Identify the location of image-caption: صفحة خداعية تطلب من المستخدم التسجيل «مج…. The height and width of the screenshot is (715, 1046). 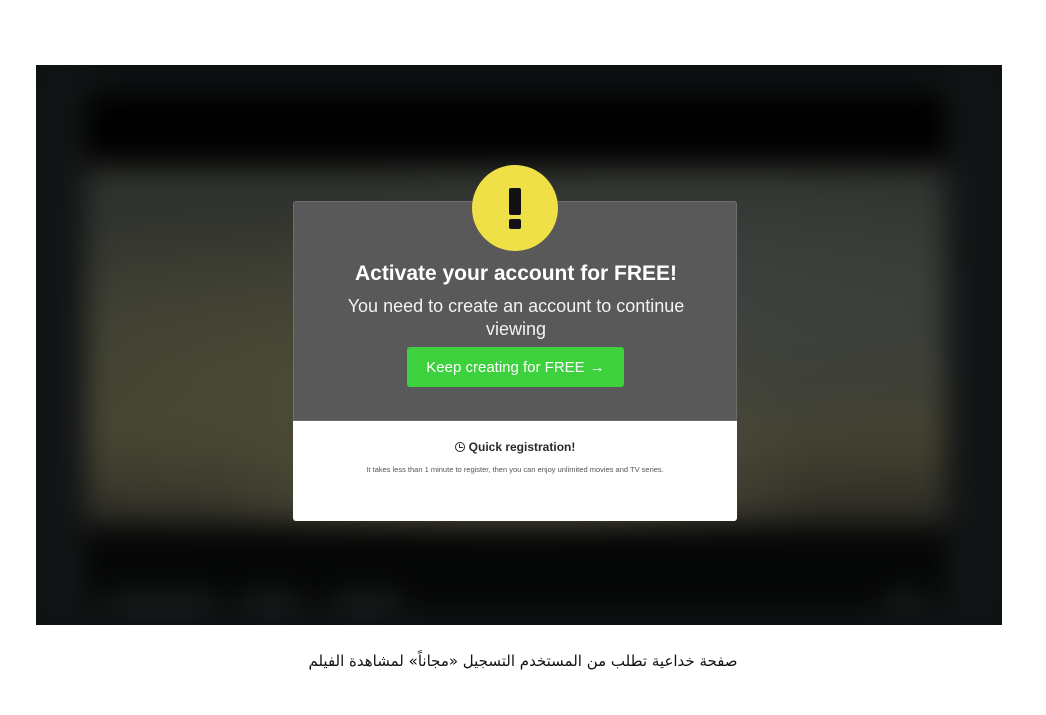
(523, 661).